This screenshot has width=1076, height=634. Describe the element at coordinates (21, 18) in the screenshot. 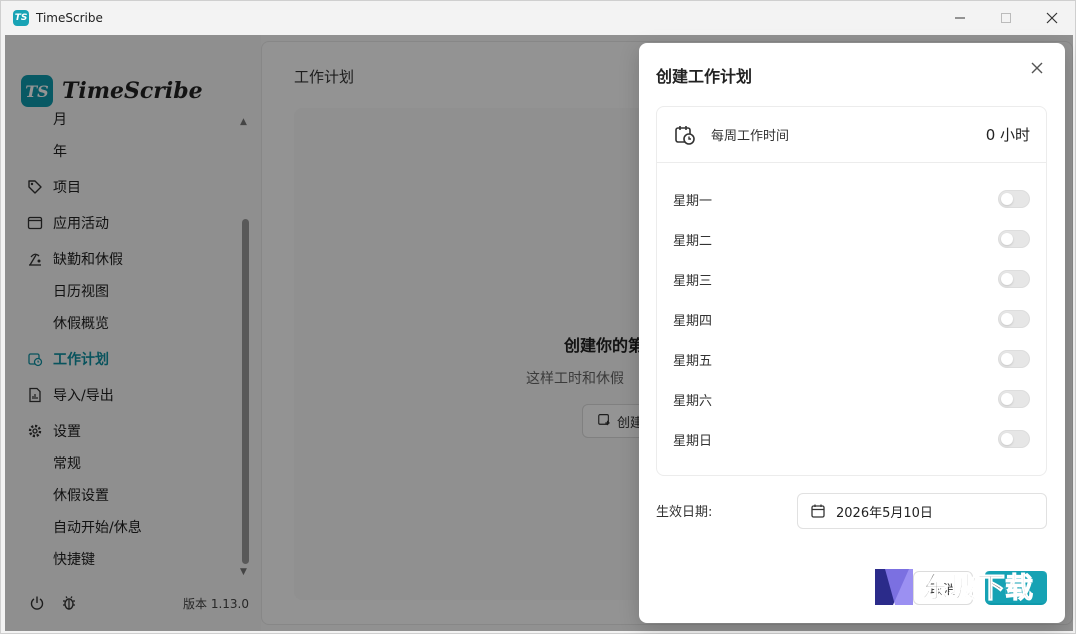

I see `app-logo-icon: TS` at that location.